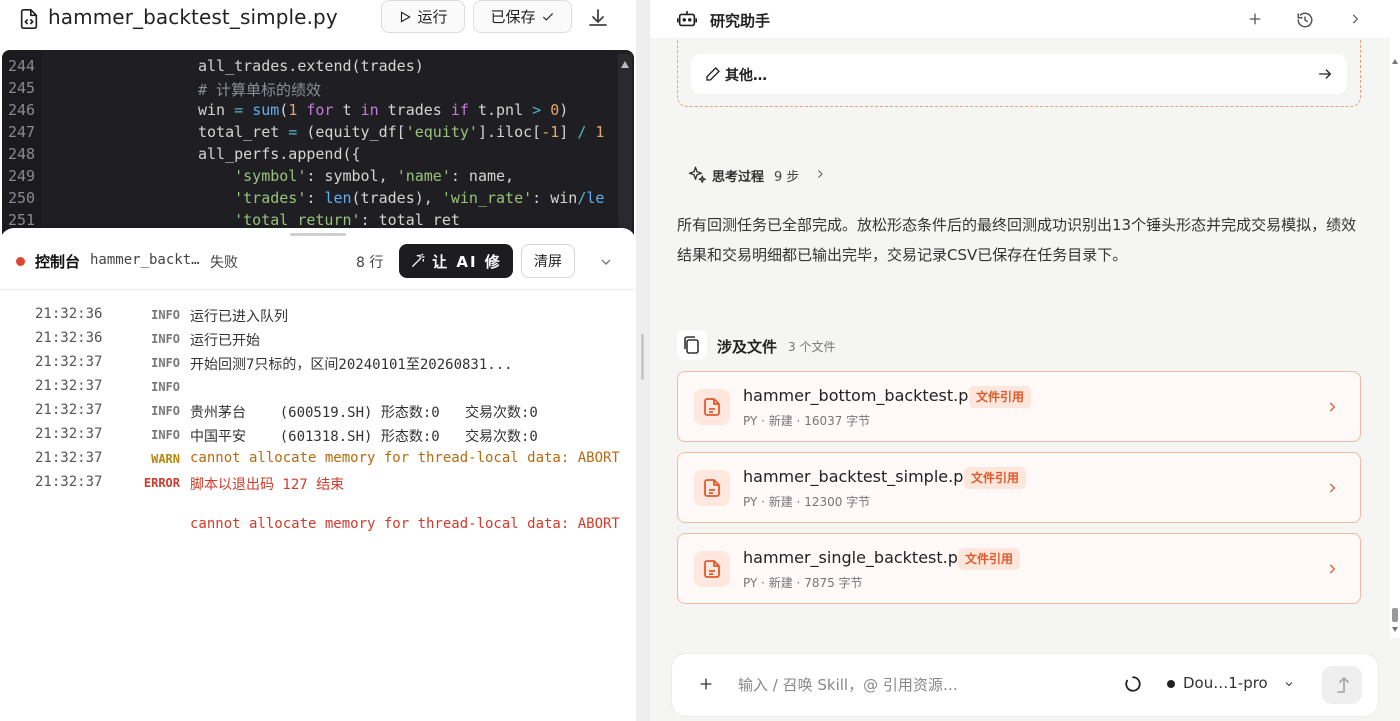 This screenshot has width=1400, height=721. Describe the element at coordinates (396, 198) in the screenshot. I see `code-token: (trades),` at that location.